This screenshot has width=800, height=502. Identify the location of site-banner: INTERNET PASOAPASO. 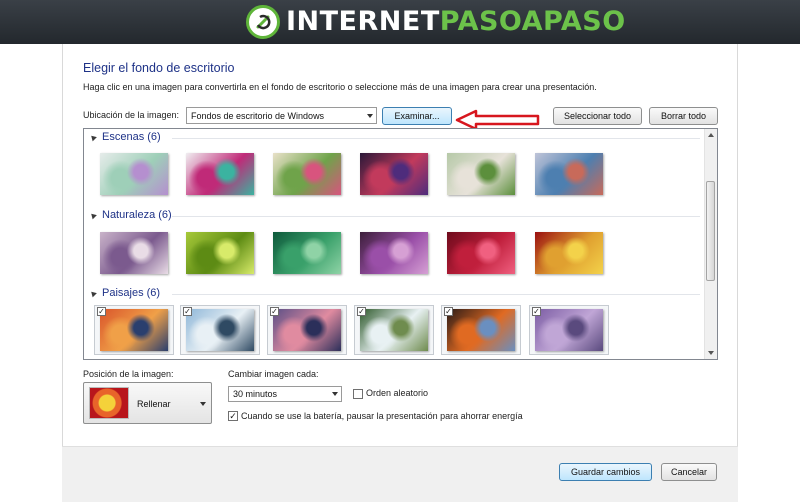
(400, 22).